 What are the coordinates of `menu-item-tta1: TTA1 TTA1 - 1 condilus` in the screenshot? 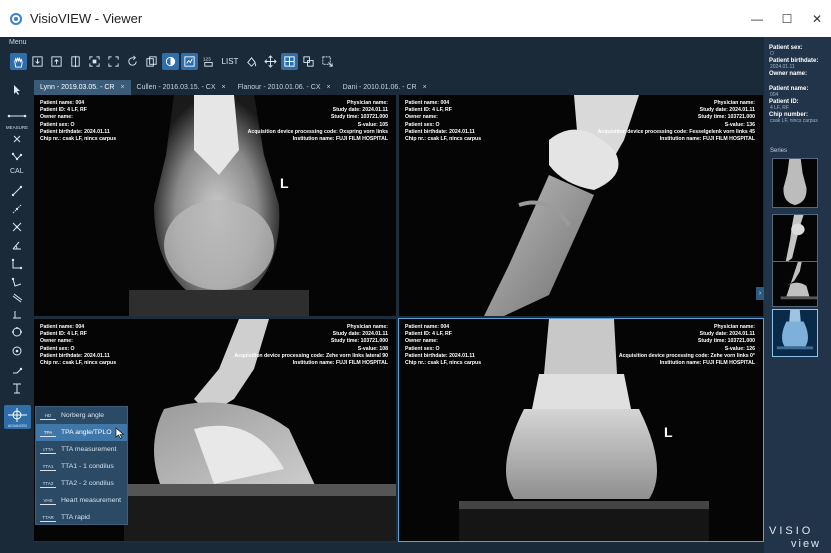 It's located at (81, 466).